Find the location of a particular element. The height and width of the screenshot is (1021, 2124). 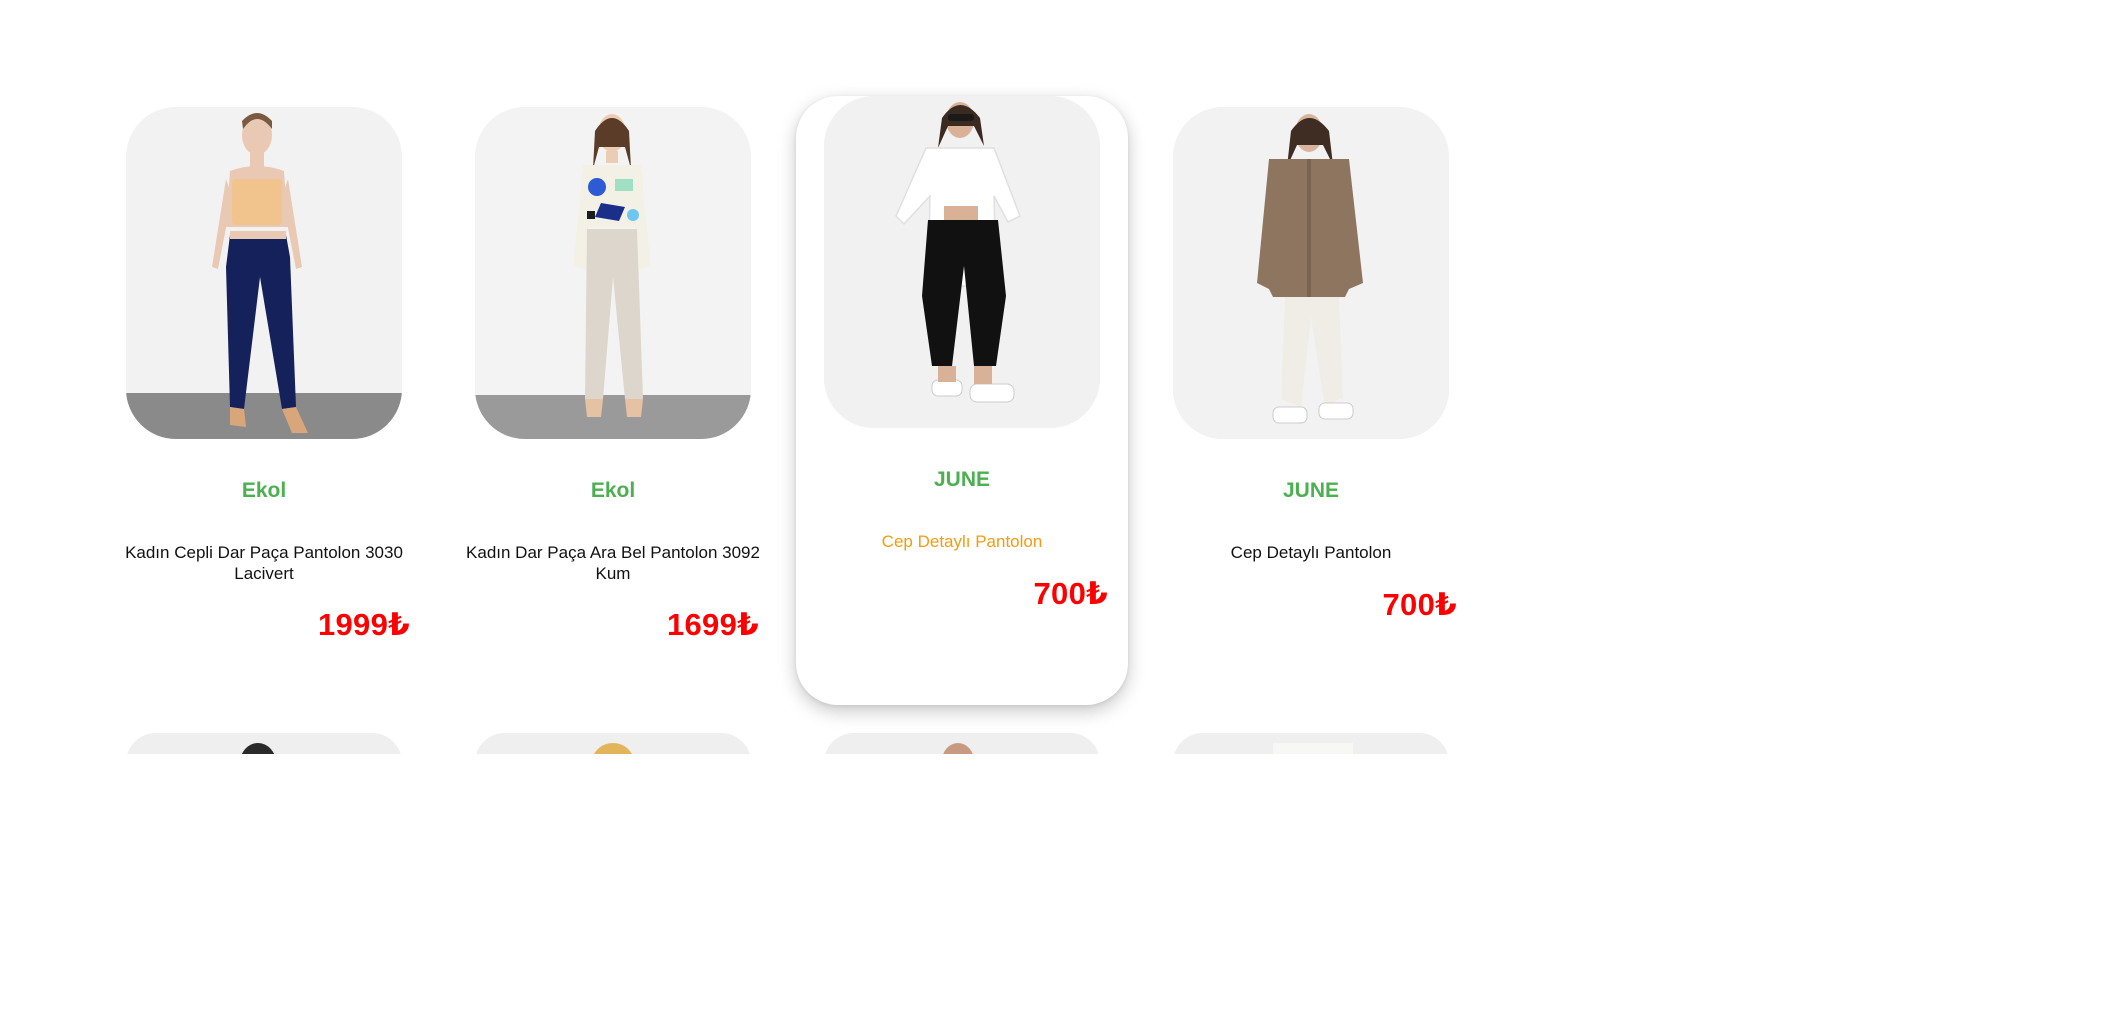

product-price: 1999₺ is located at coordinates (363, 624).